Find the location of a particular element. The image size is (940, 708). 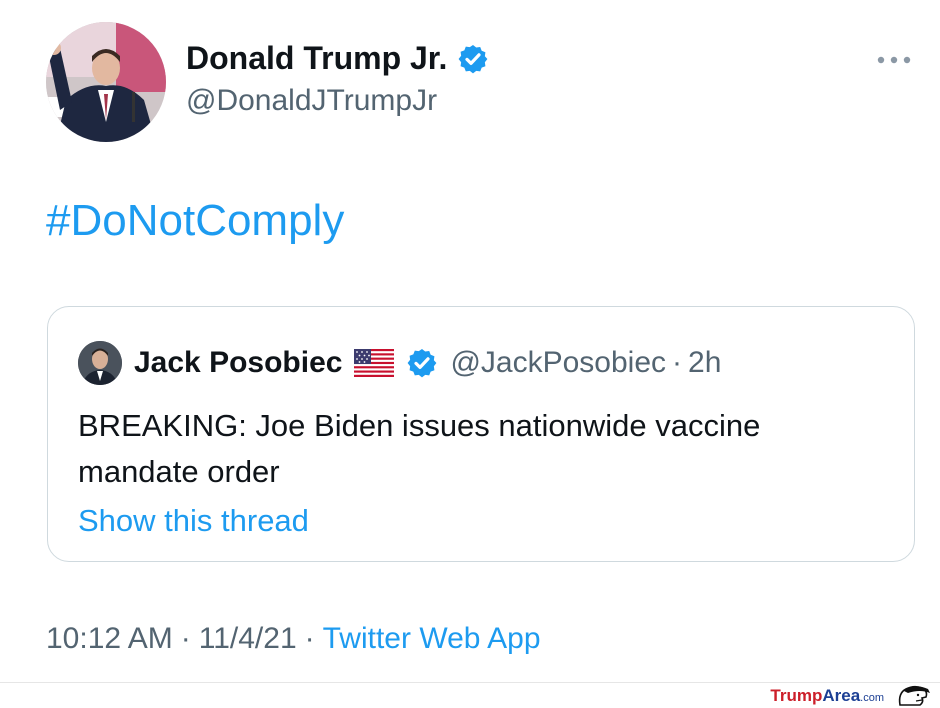

quoted-author-avatar is located at coordinates (100, 363).